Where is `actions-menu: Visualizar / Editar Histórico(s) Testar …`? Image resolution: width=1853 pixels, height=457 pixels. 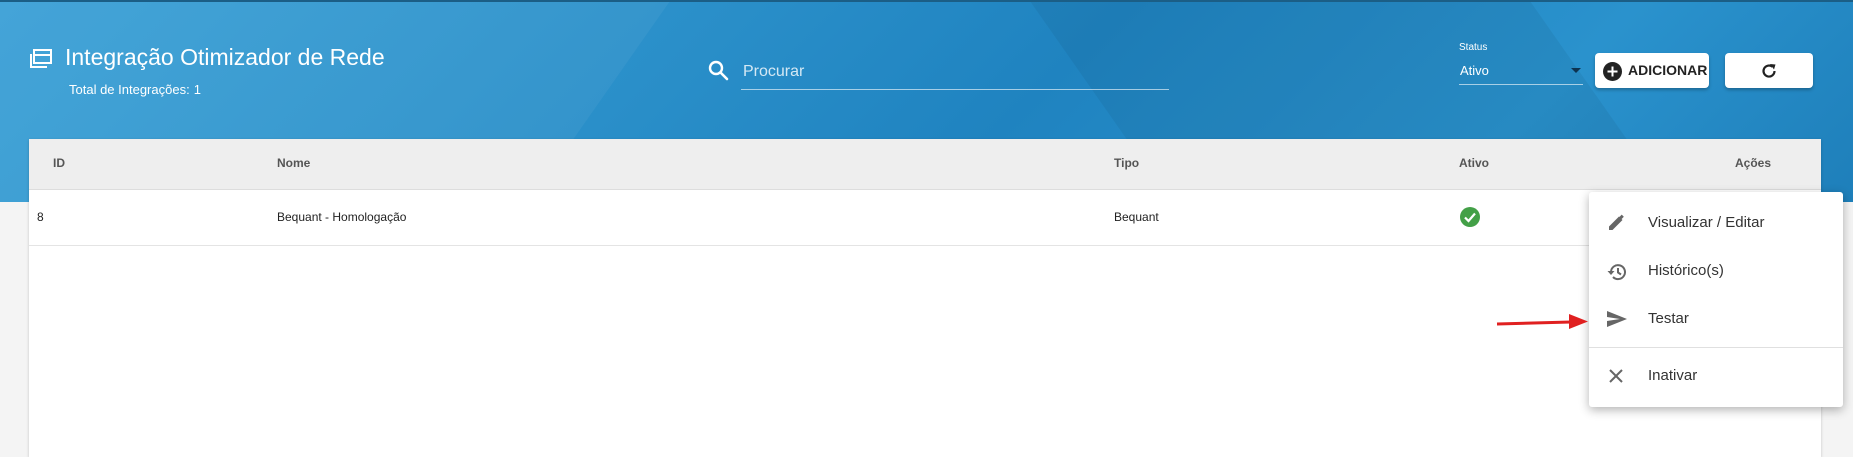
actions-menu: Visualizar / Editar Histórico(s) Testar … is located at coordinates (1716, 299).